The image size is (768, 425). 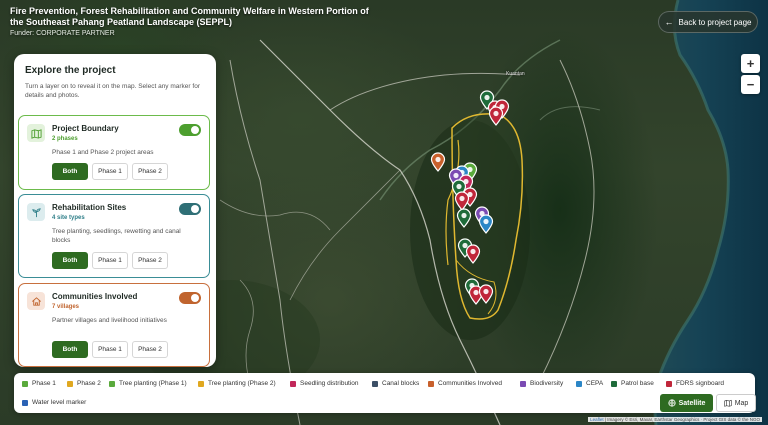 I want to click on legend-label: FDRS signboard, so click(x=700, y=383).